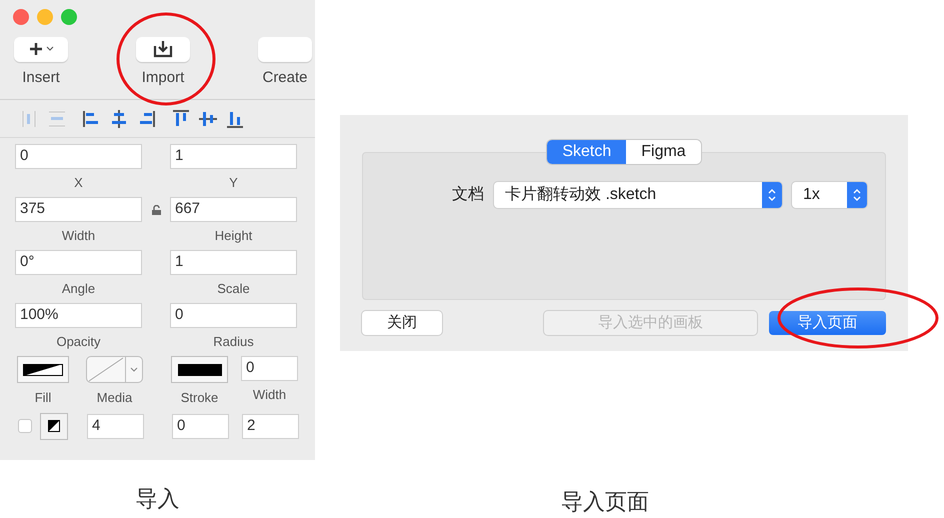 This screenshot has width=944, height=518. I want to click on field-label: Media, so click(114, 398).